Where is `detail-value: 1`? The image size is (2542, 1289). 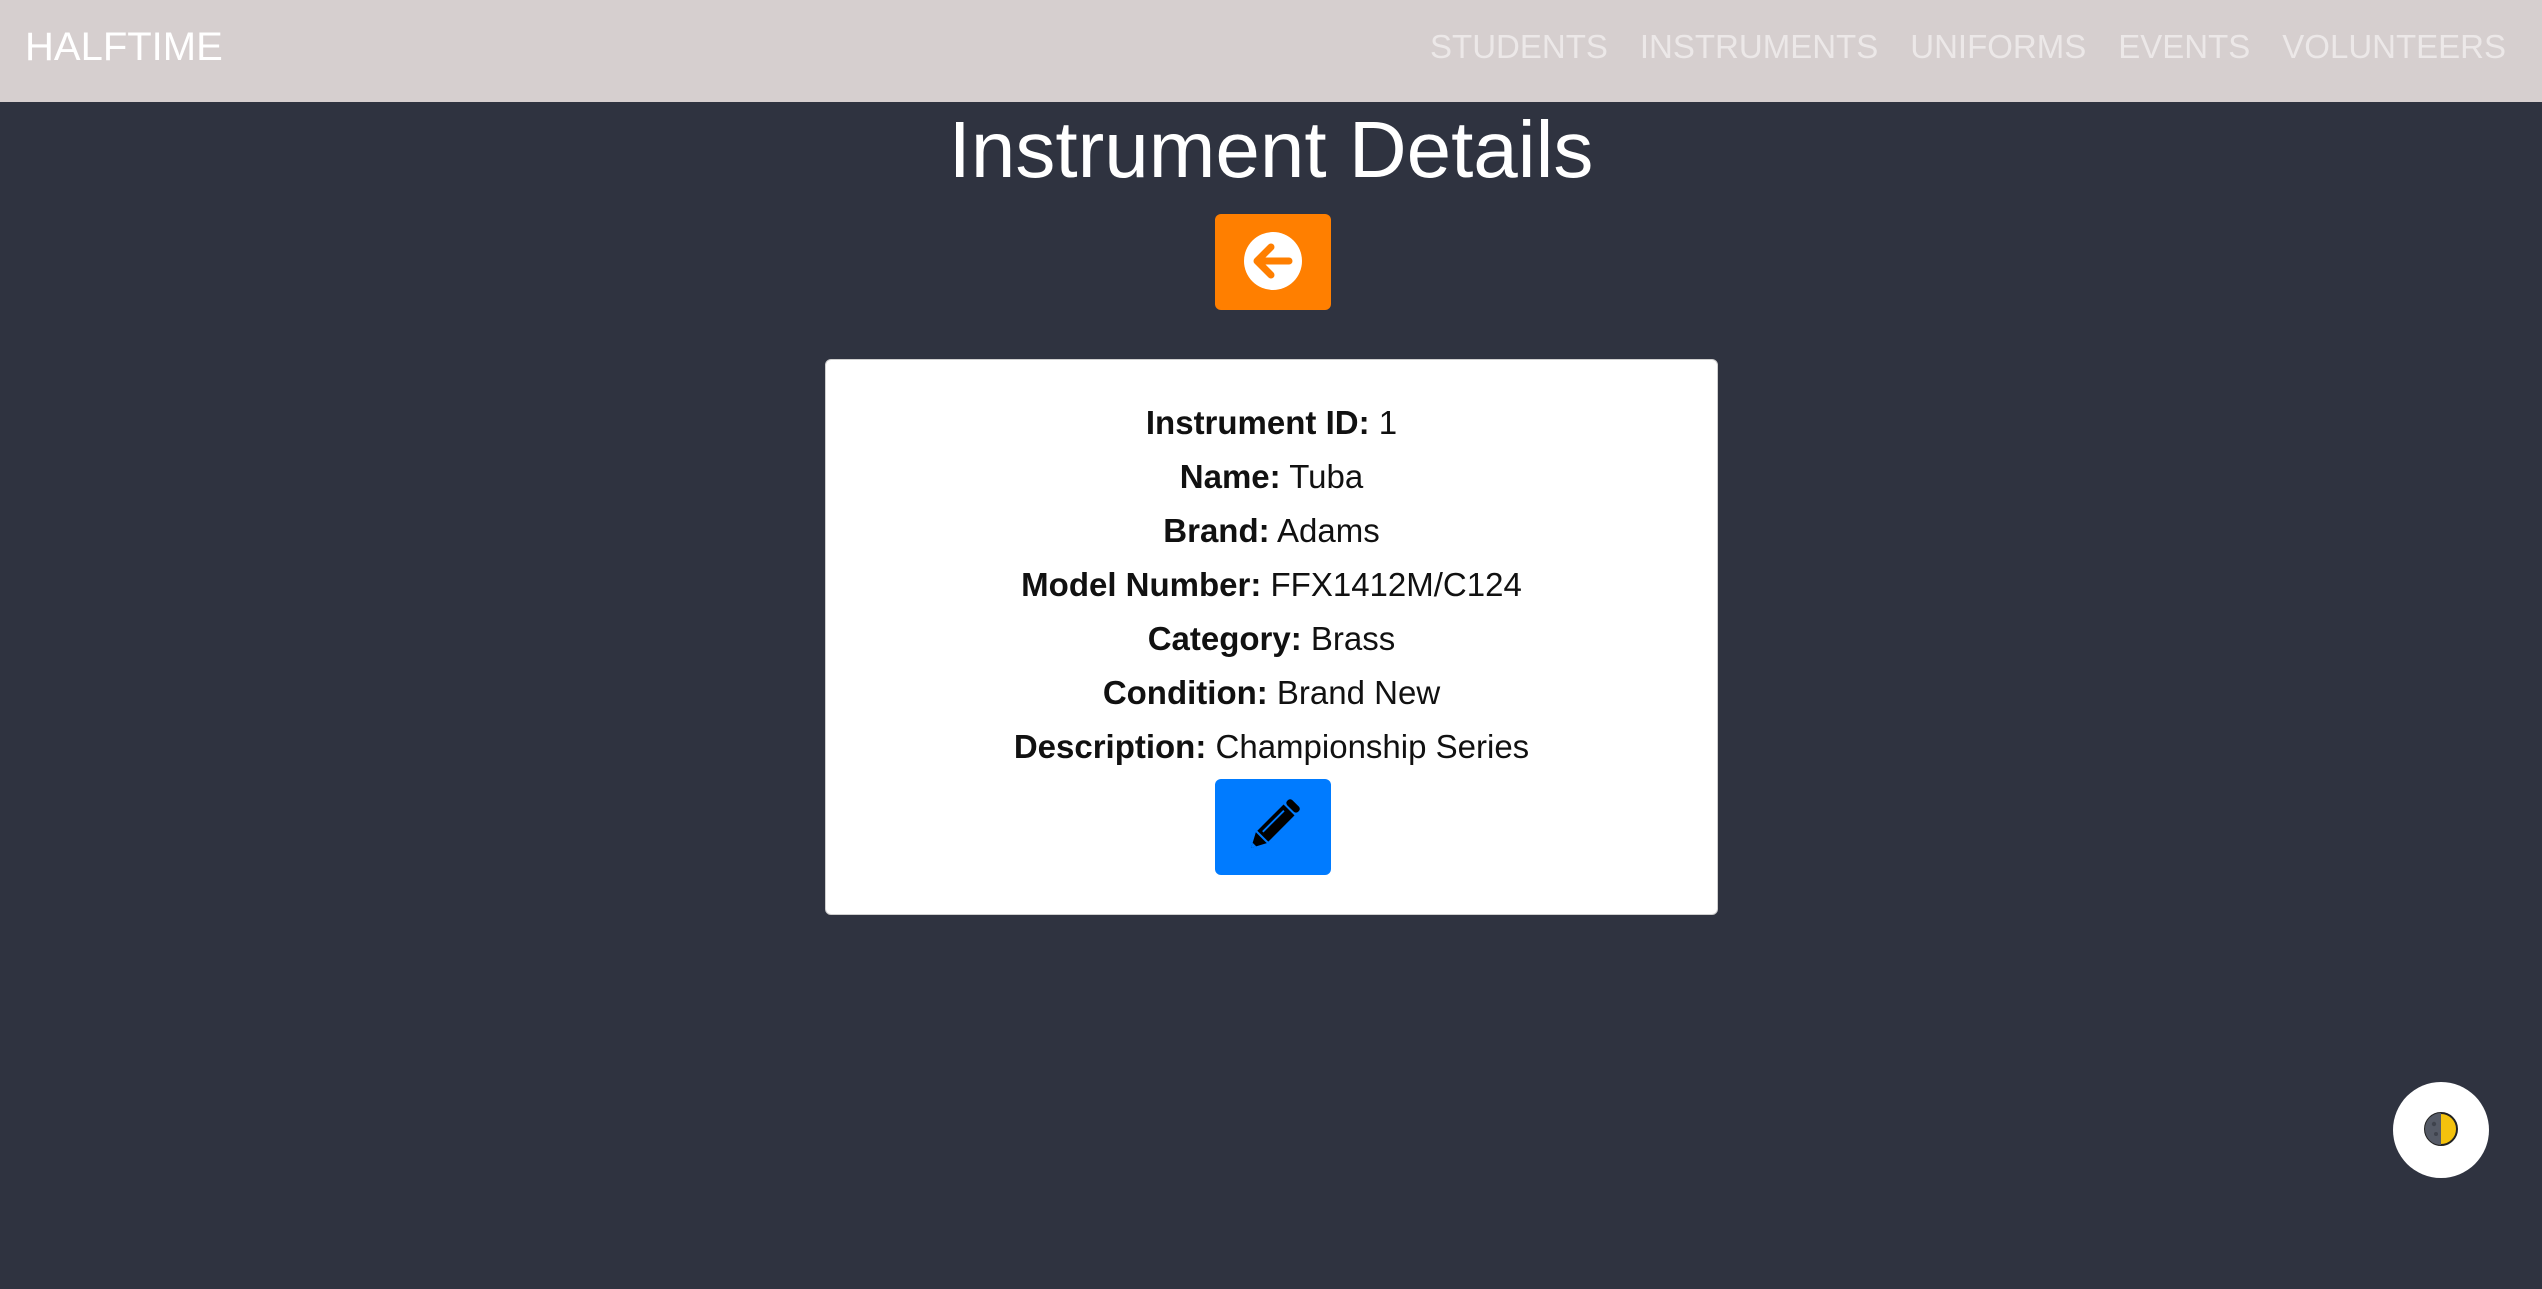
detail-value: 1 is located at coordinates (1388, 422).